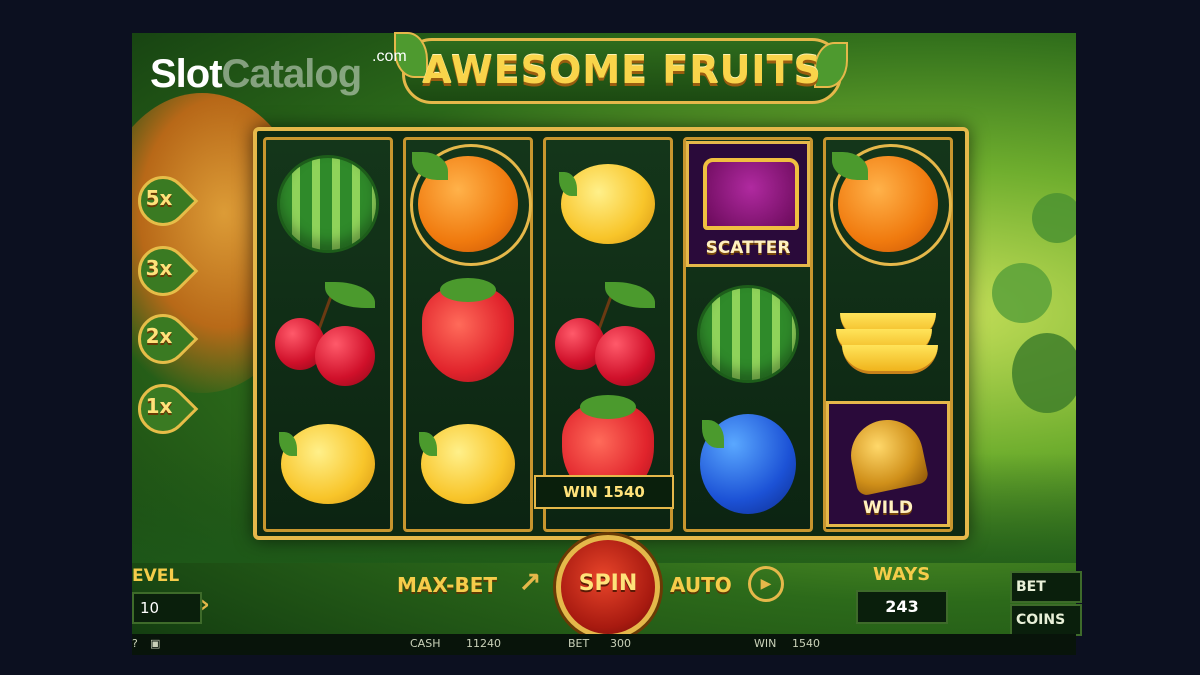 This screenshot has width=1200, height=675. What do you see at coordinates (806, 643) in the screenshot?
I see `win-value: 1540` at bounding box center [806, 643].